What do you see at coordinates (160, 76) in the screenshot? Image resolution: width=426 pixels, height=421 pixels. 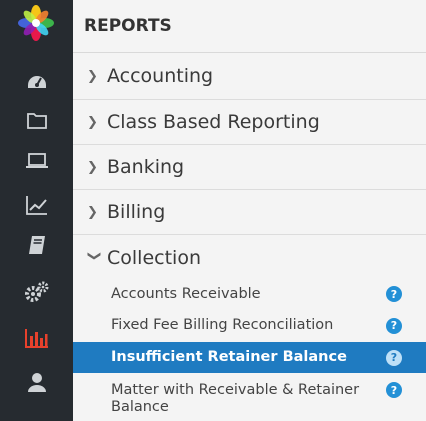 I see `category-label: Accounting` at bounding box center [160, 76].